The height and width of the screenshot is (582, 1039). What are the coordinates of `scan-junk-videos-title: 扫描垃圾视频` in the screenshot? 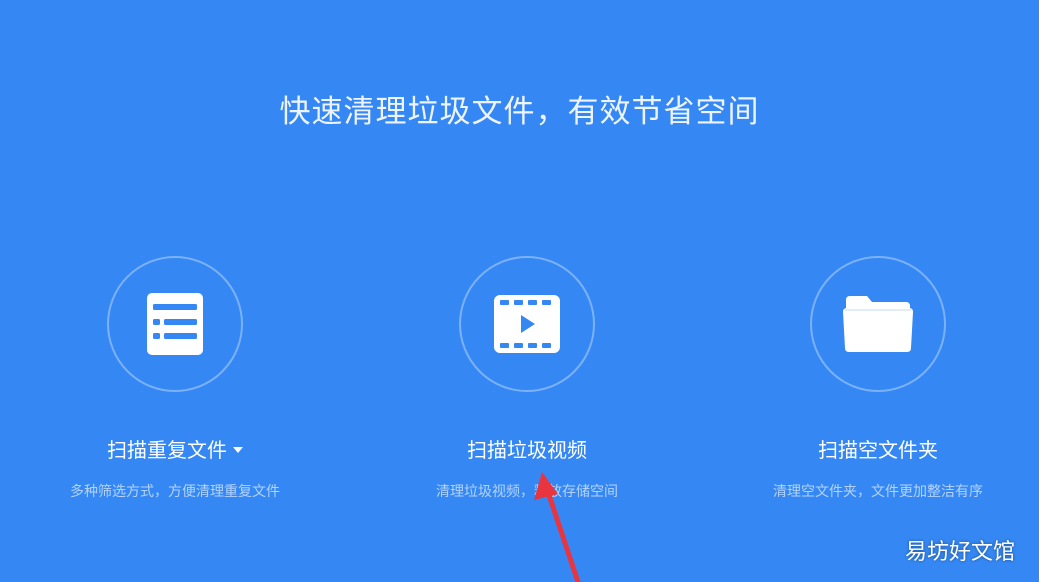 It's located at (527, 448).